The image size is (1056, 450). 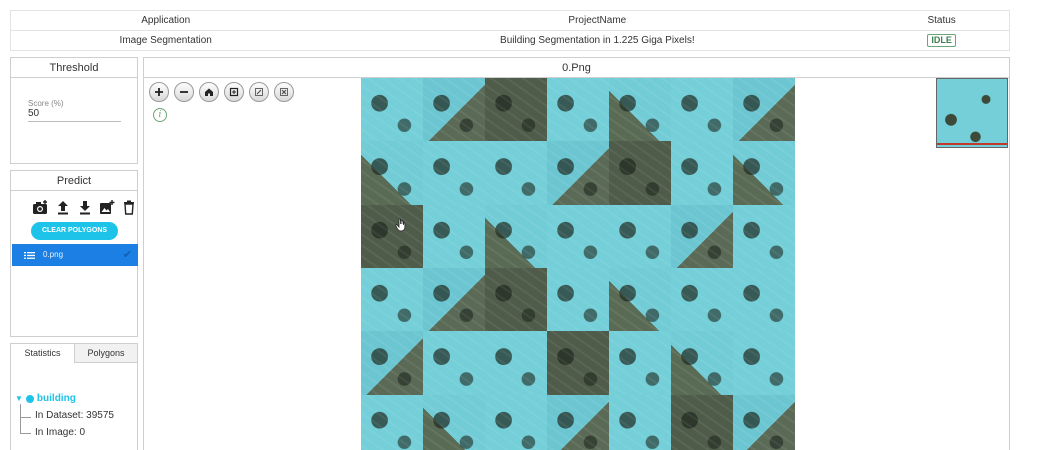 What do you see at coordinates (234, 92) in the screenshot?
I see `fullpage-icon` at bounding box center [234, 92].